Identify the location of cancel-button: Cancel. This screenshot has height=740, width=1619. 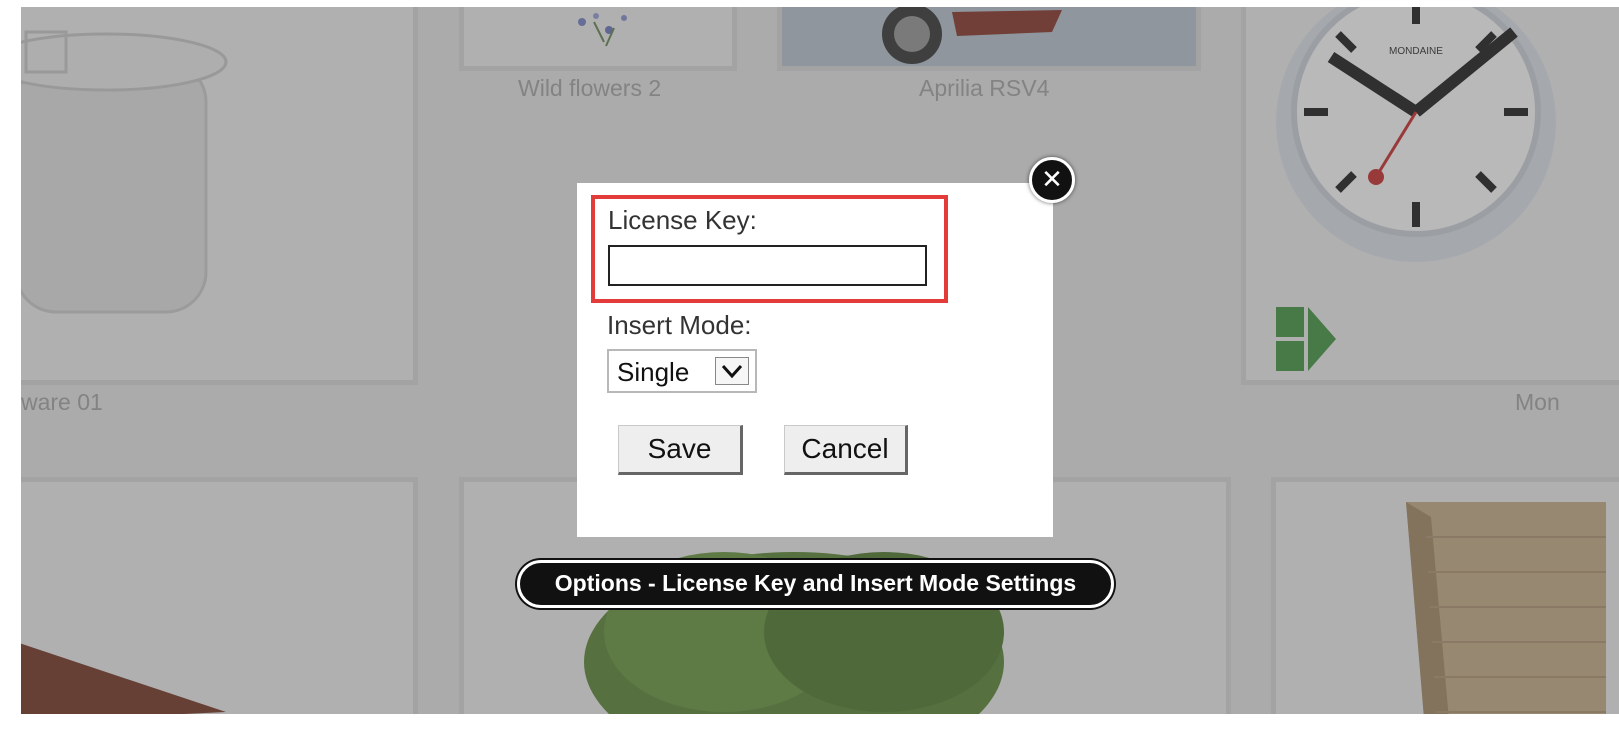
(846, 450).